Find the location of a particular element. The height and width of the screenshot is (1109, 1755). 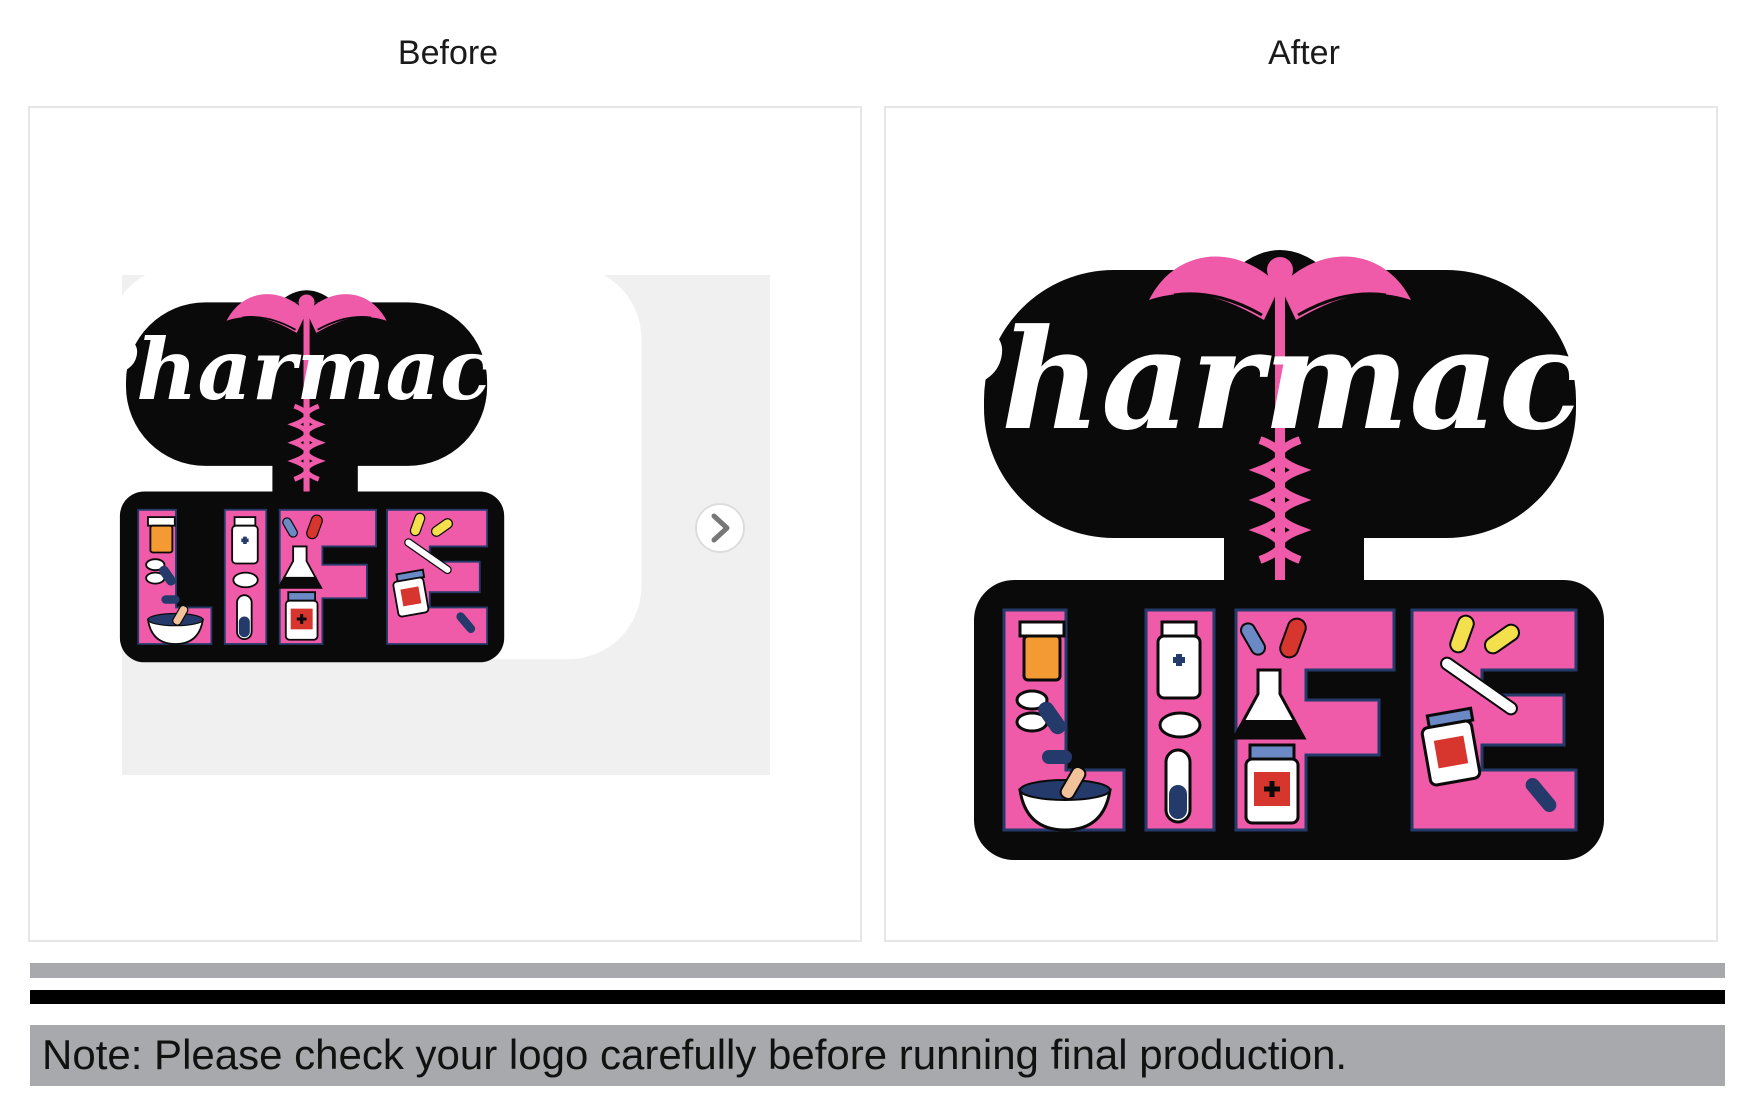

before-heading: Before is located at coordinates (448, 53).